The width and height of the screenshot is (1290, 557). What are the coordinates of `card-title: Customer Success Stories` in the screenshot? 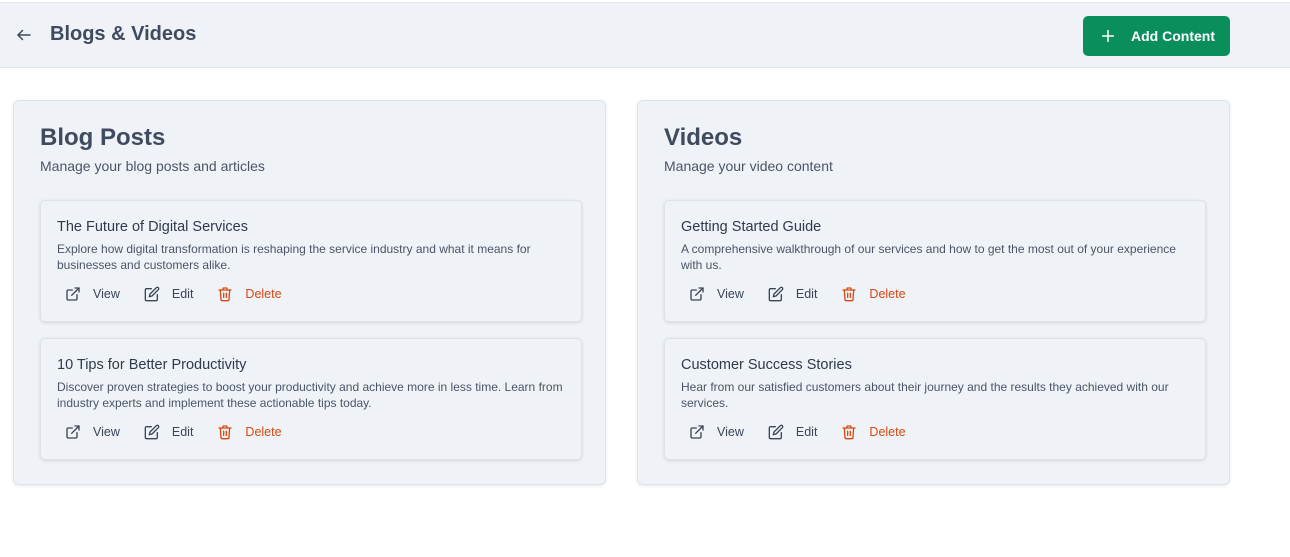 It's located at (766, 365).